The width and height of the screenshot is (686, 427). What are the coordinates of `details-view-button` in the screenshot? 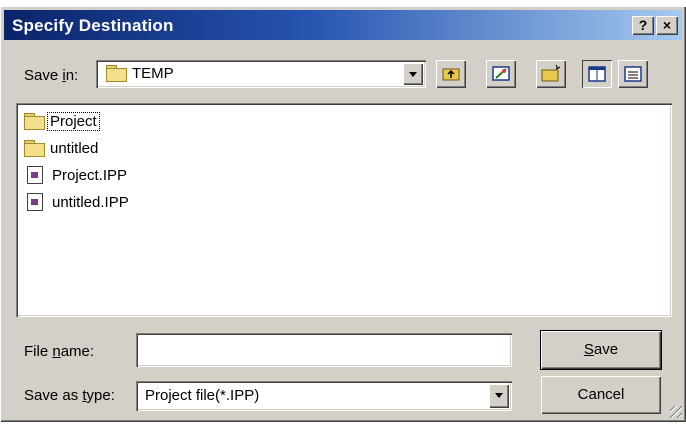 It's located at (633, 74).